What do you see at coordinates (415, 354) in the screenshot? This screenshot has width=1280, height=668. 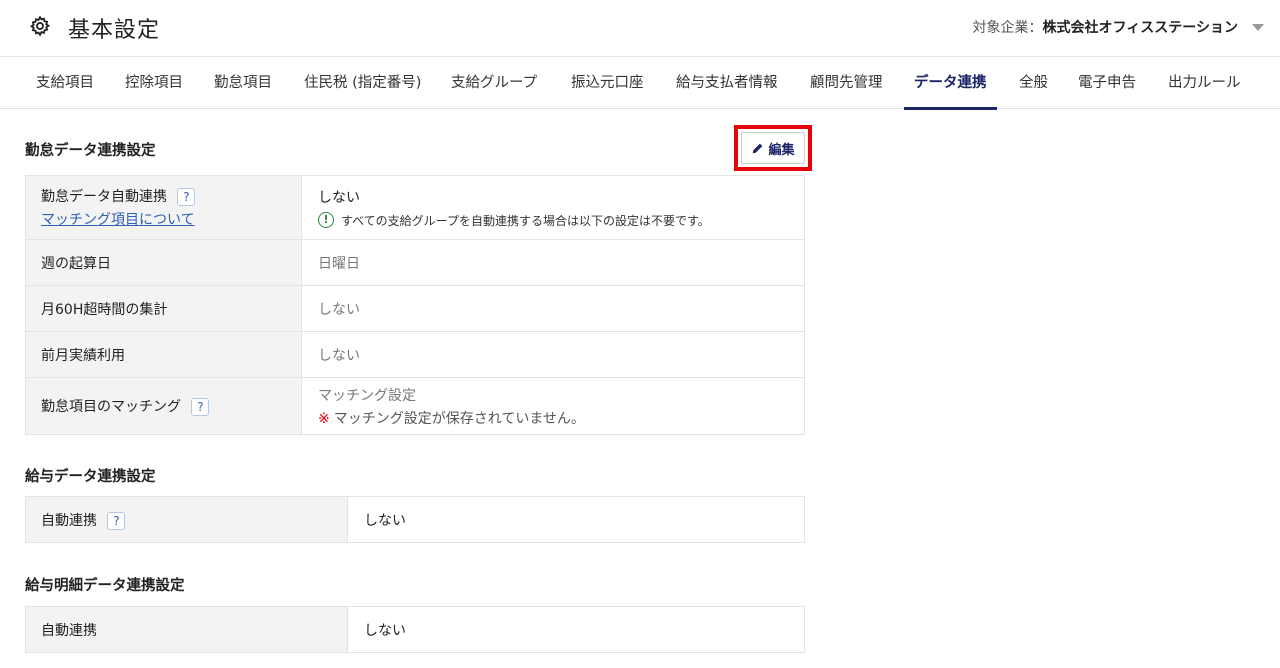 I see `table-row: 前月実績利用 しない` at bounding box center [415, 354].